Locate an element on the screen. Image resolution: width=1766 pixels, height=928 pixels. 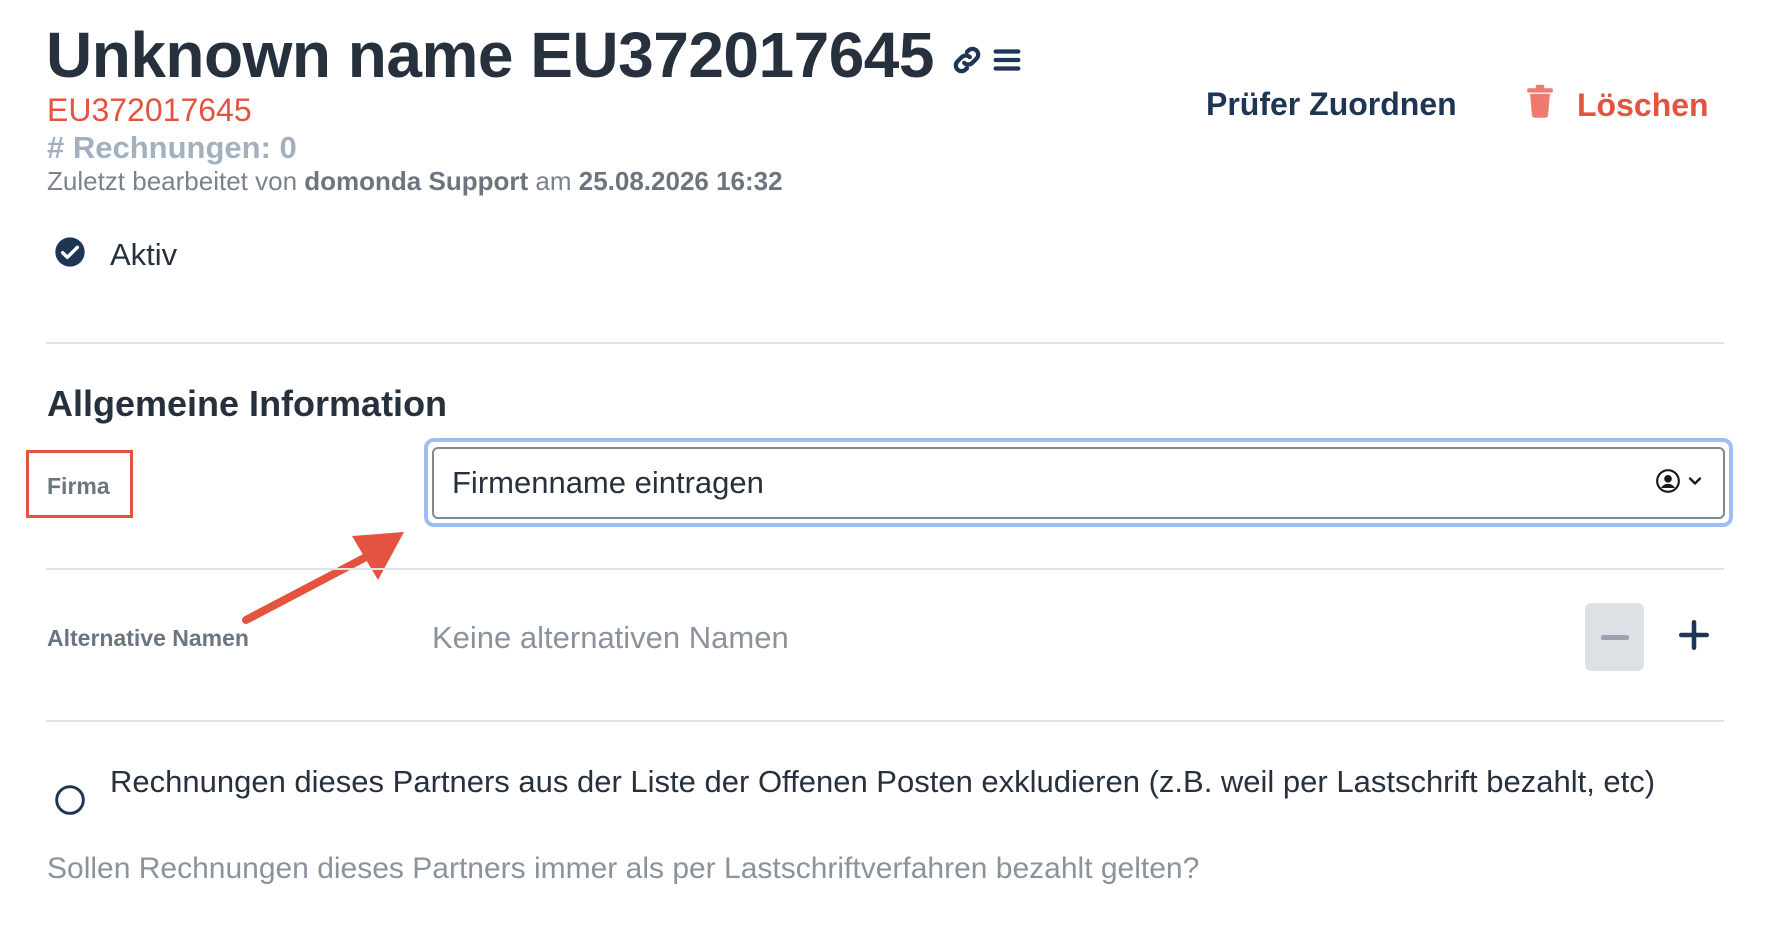
add-alt-name-button is located at coordinates (1694, 636).